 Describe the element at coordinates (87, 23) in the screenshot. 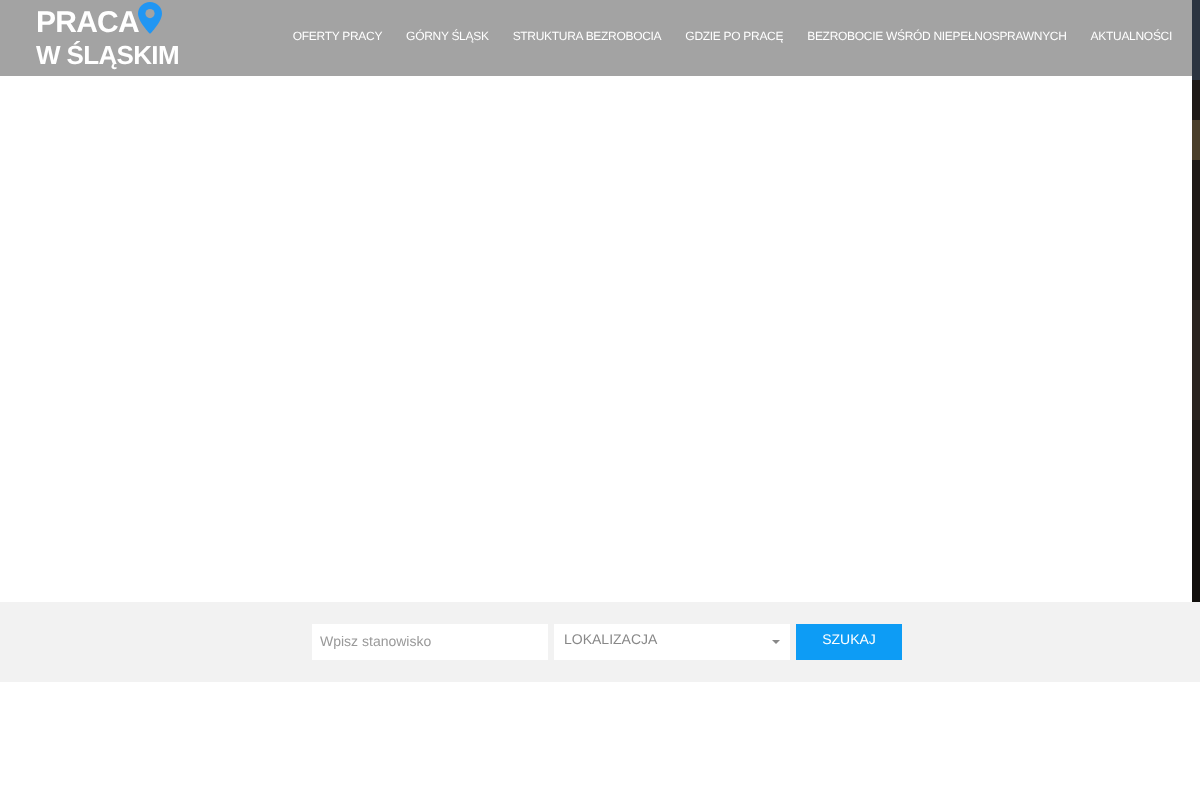

I see `logo-text: PRACA` at that location.